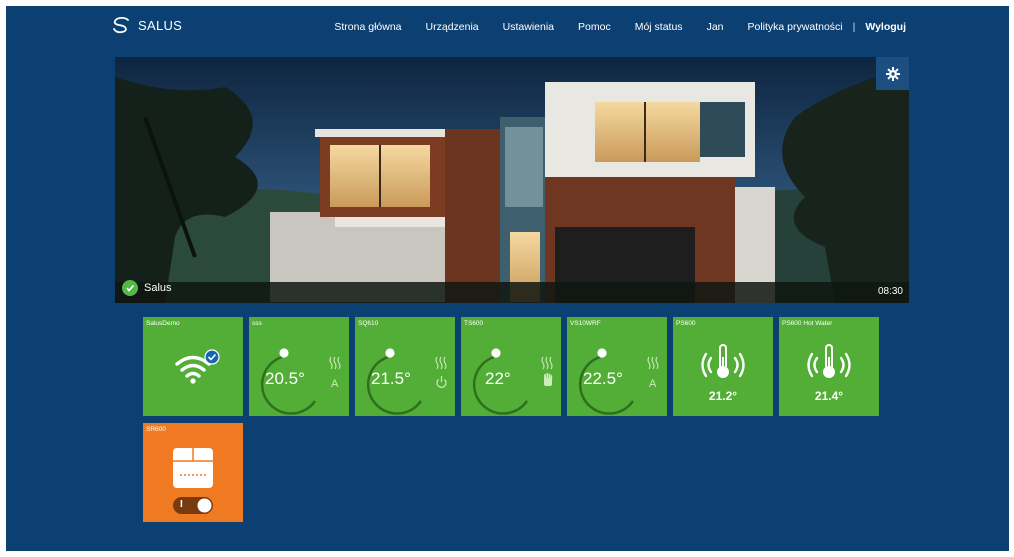  What do you see at coordinates (795, 27) in the screenshot?
I see `nav-privacy: Polityka prywatności` at bounding box center [795, 27].